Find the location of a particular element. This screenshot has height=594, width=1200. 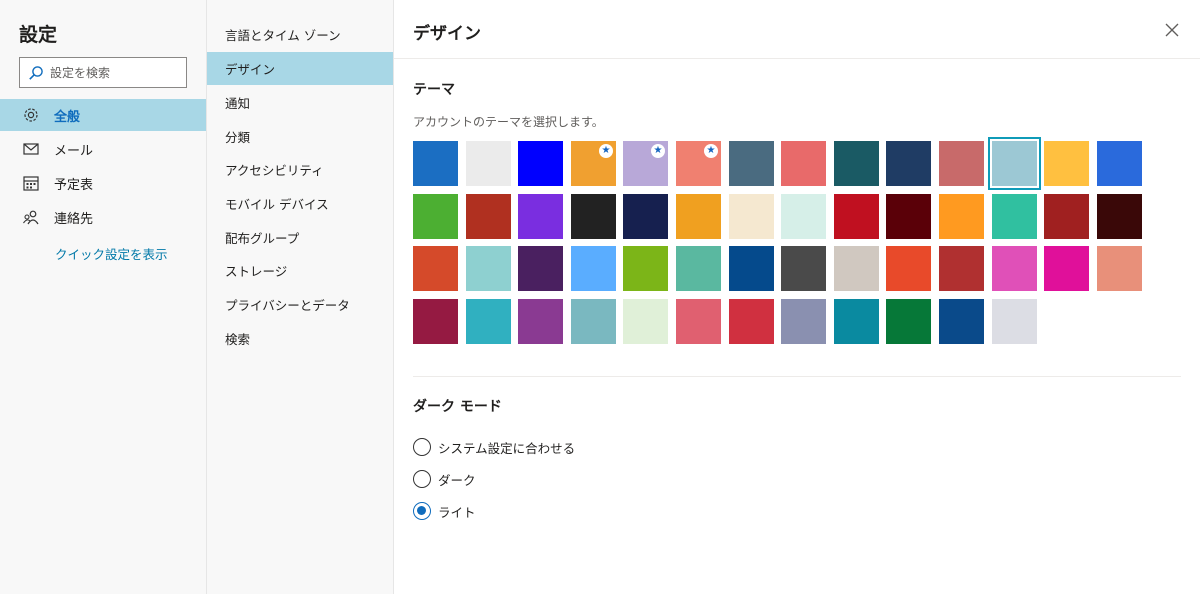

dark-mode-section-title: ダーク モード is located at coordinates (457, 407).